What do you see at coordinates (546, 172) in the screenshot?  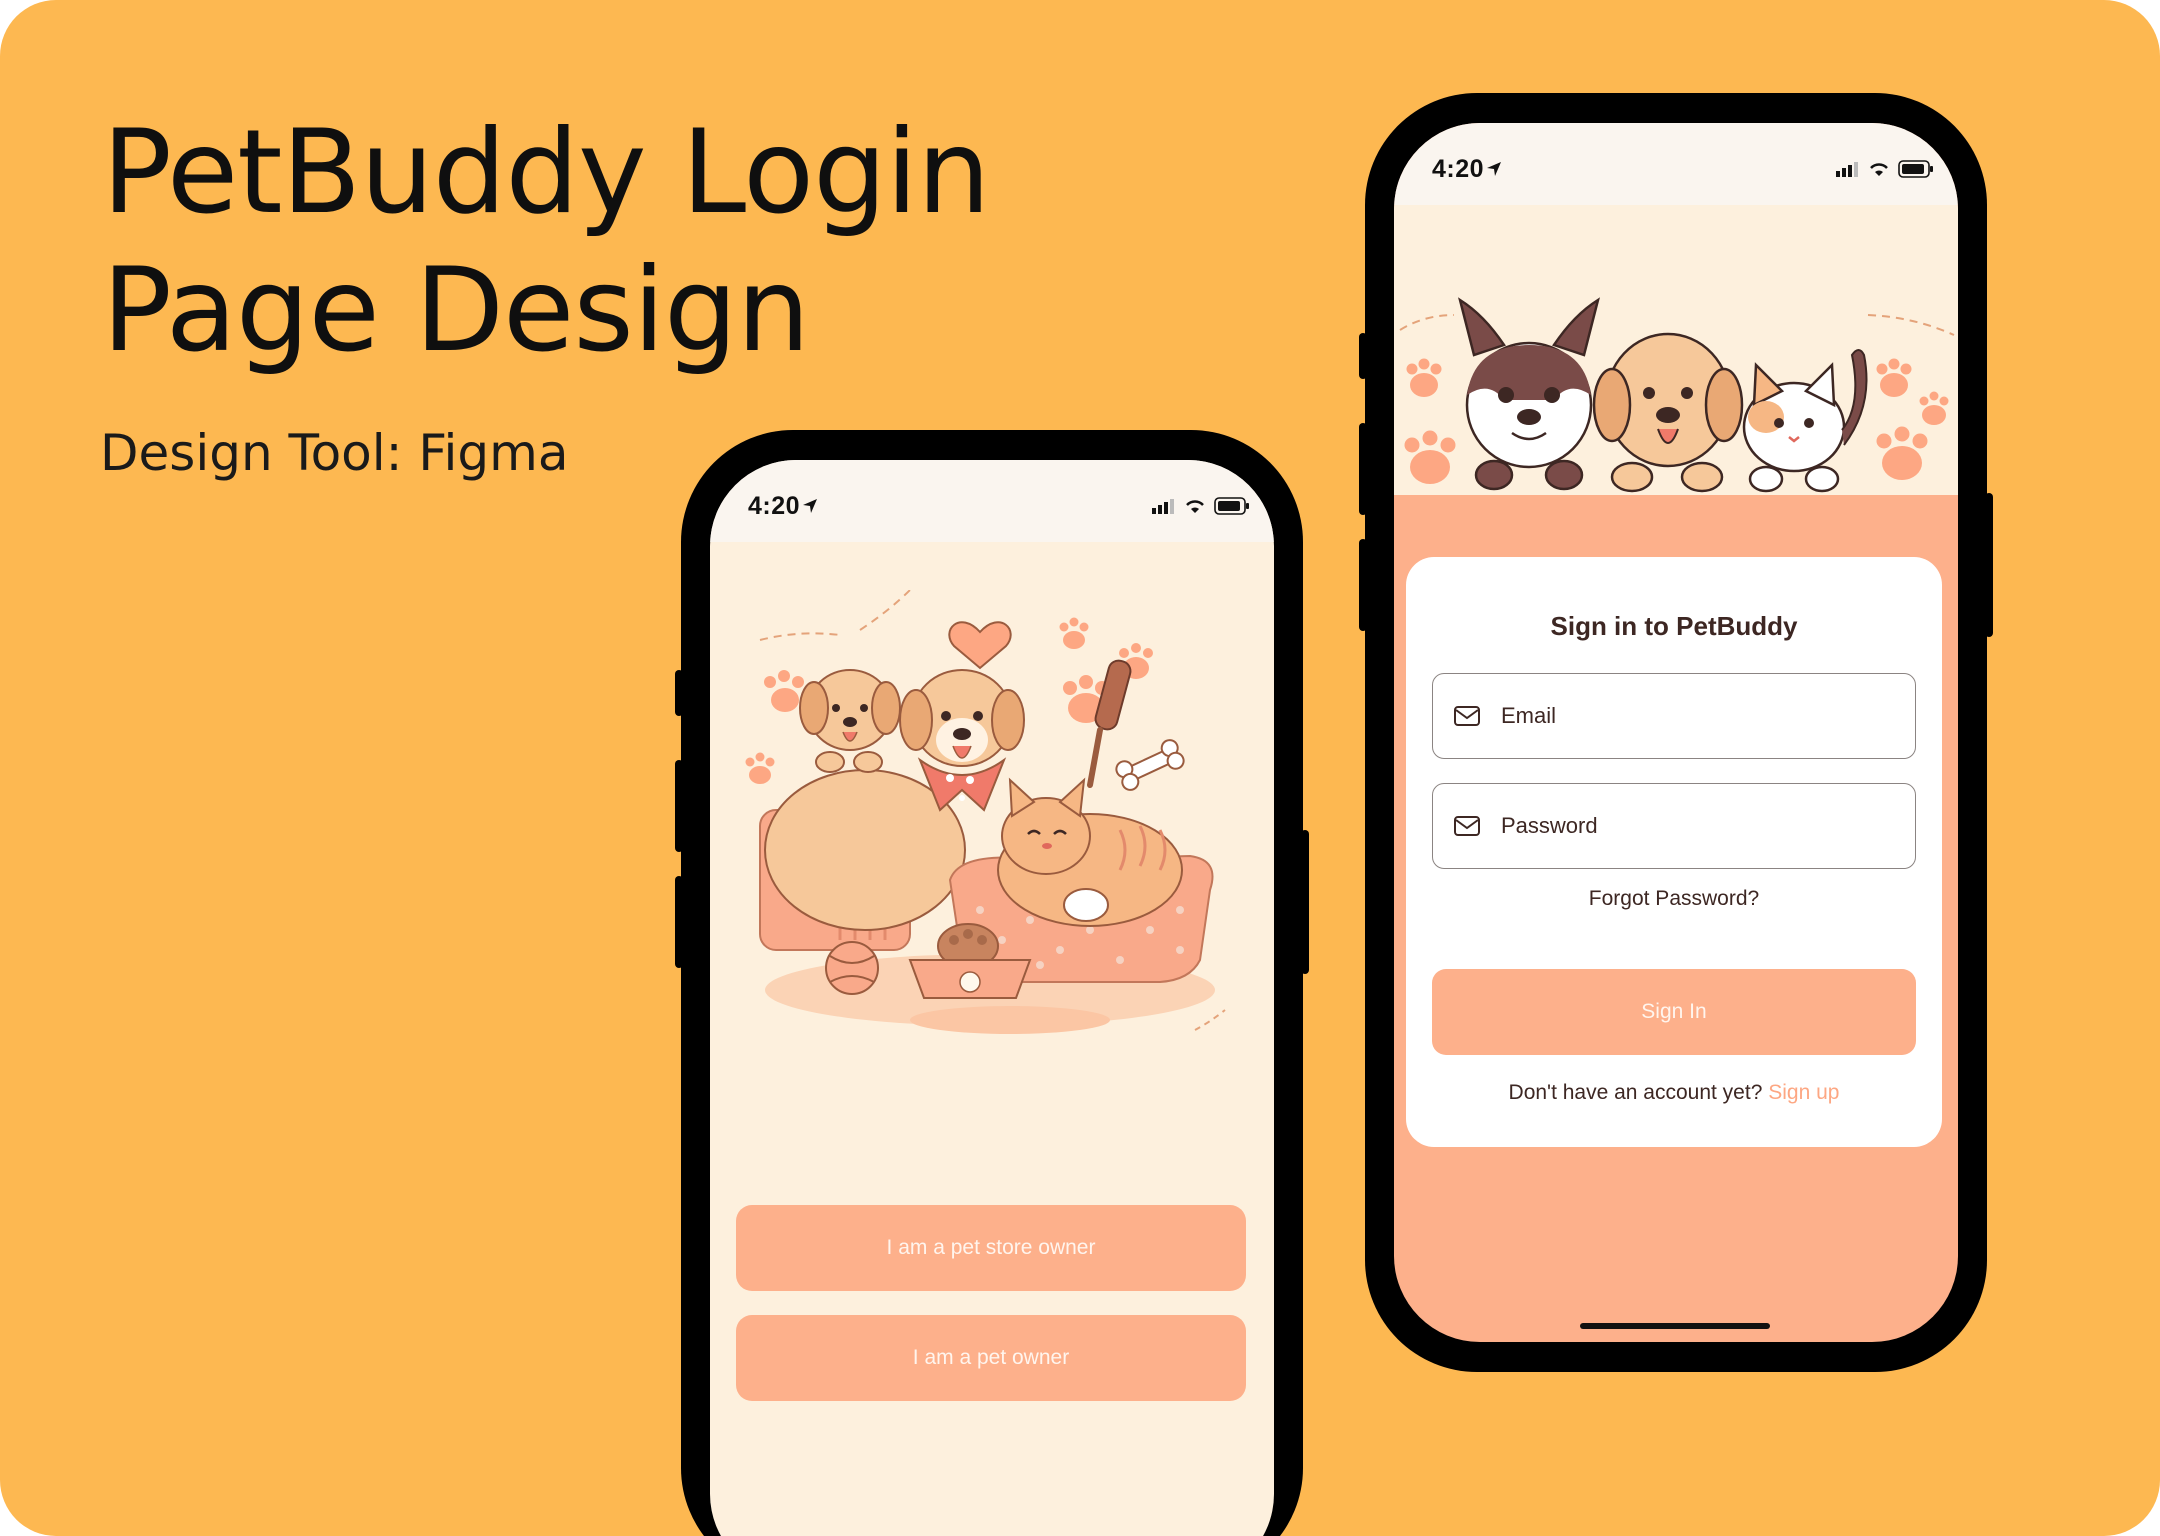 I see `hero-title-line-1: PetBuddy Login` at bounding box center [546, 172].